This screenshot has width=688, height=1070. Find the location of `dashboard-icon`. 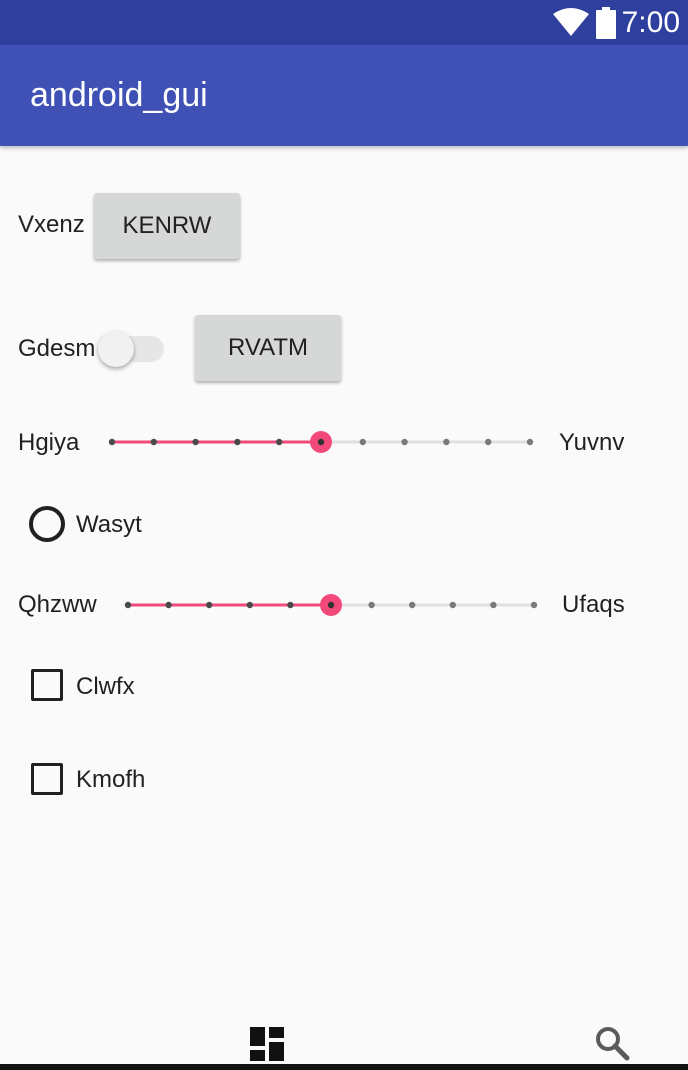

dashboard-icon is located at coordinates (267, 1044).